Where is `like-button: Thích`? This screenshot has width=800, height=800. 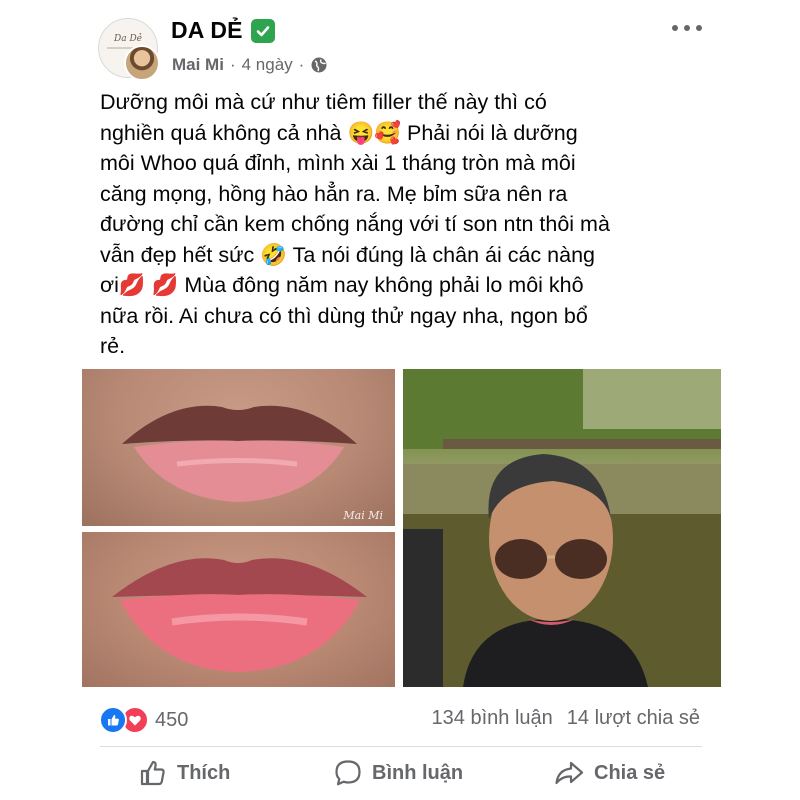 like-button: Thích is located at coordinates (184, 773).